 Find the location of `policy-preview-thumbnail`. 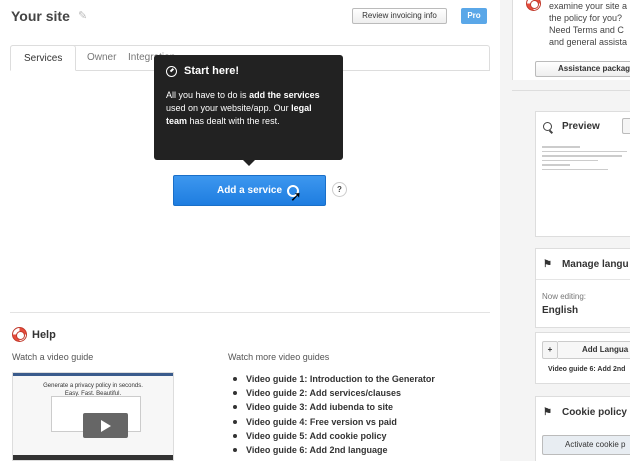

policy-preview-thumbnail is located at coordinates (586, 166).